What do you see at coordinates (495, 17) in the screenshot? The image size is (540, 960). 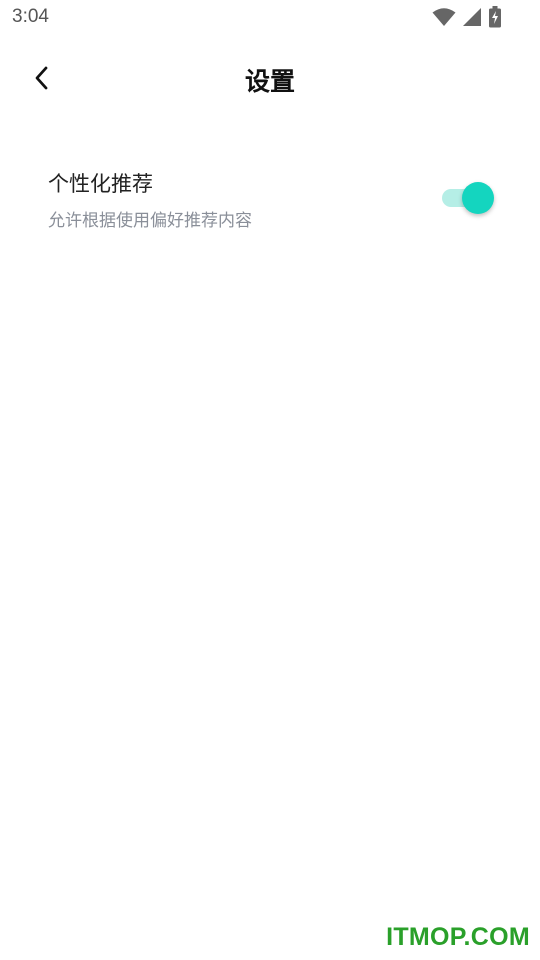 I see `battery-charging-icon` at bounding box center [495, 17].